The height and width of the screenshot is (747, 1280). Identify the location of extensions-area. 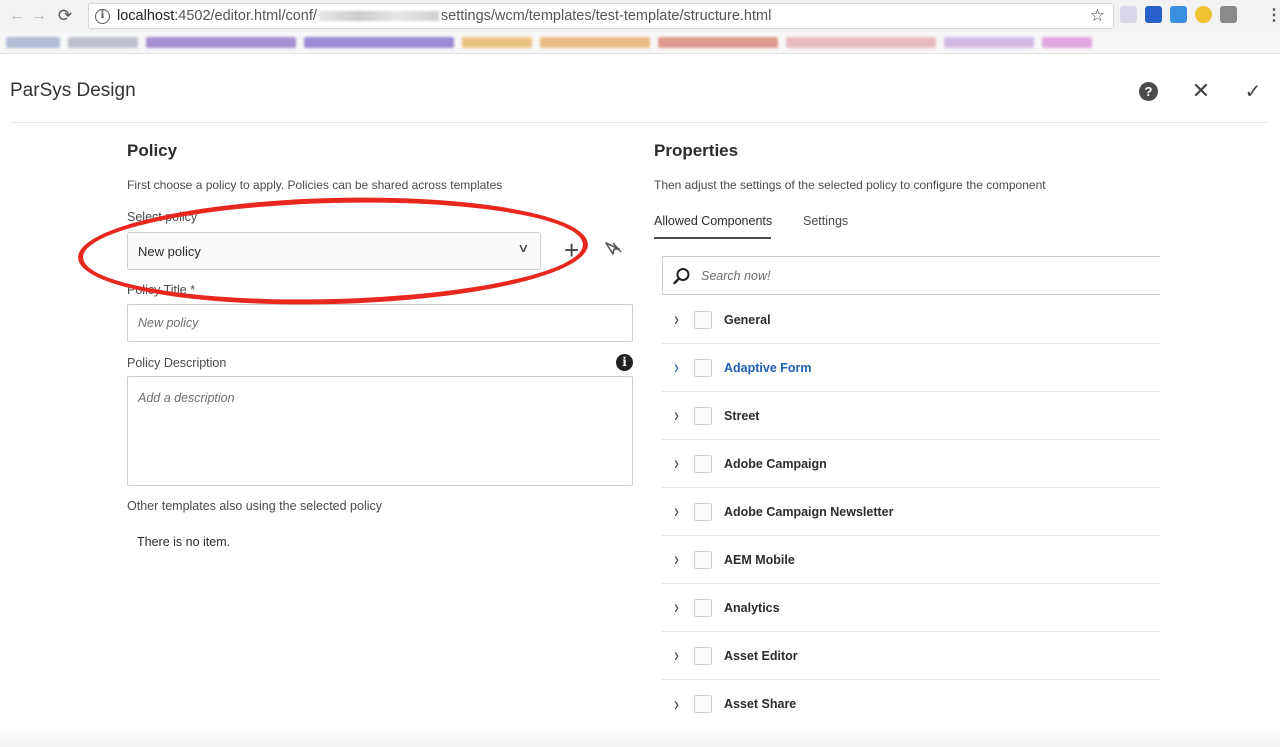
(1178, 14).